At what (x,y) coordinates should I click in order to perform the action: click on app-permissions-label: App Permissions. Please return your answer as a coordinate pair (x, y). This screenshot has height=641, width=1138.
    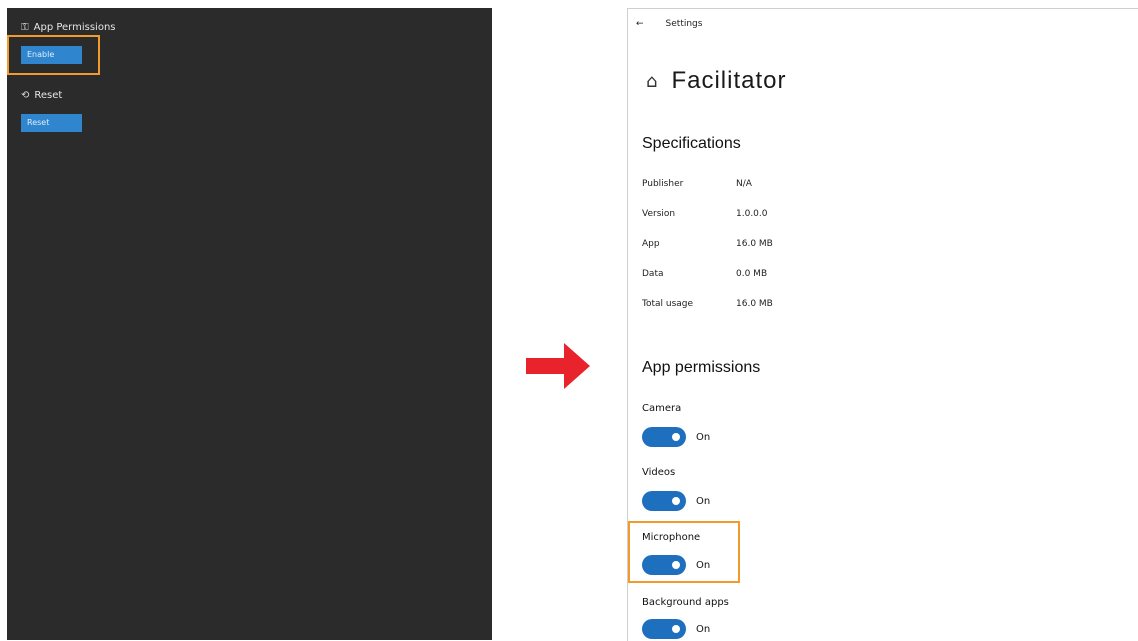
    Looking at the image, I should click on (74, 27).